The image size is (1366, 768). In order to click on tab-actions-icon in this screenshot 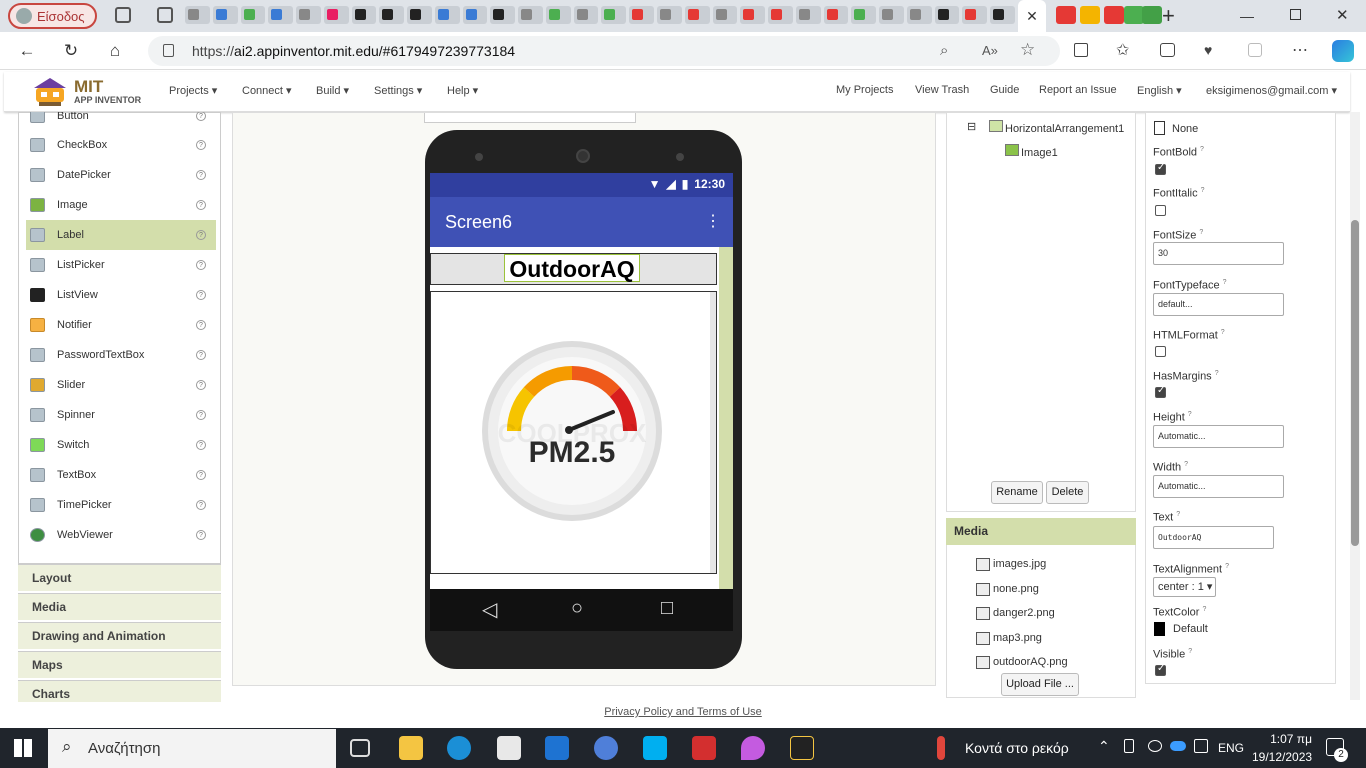, I will do `click(165, 15)`.